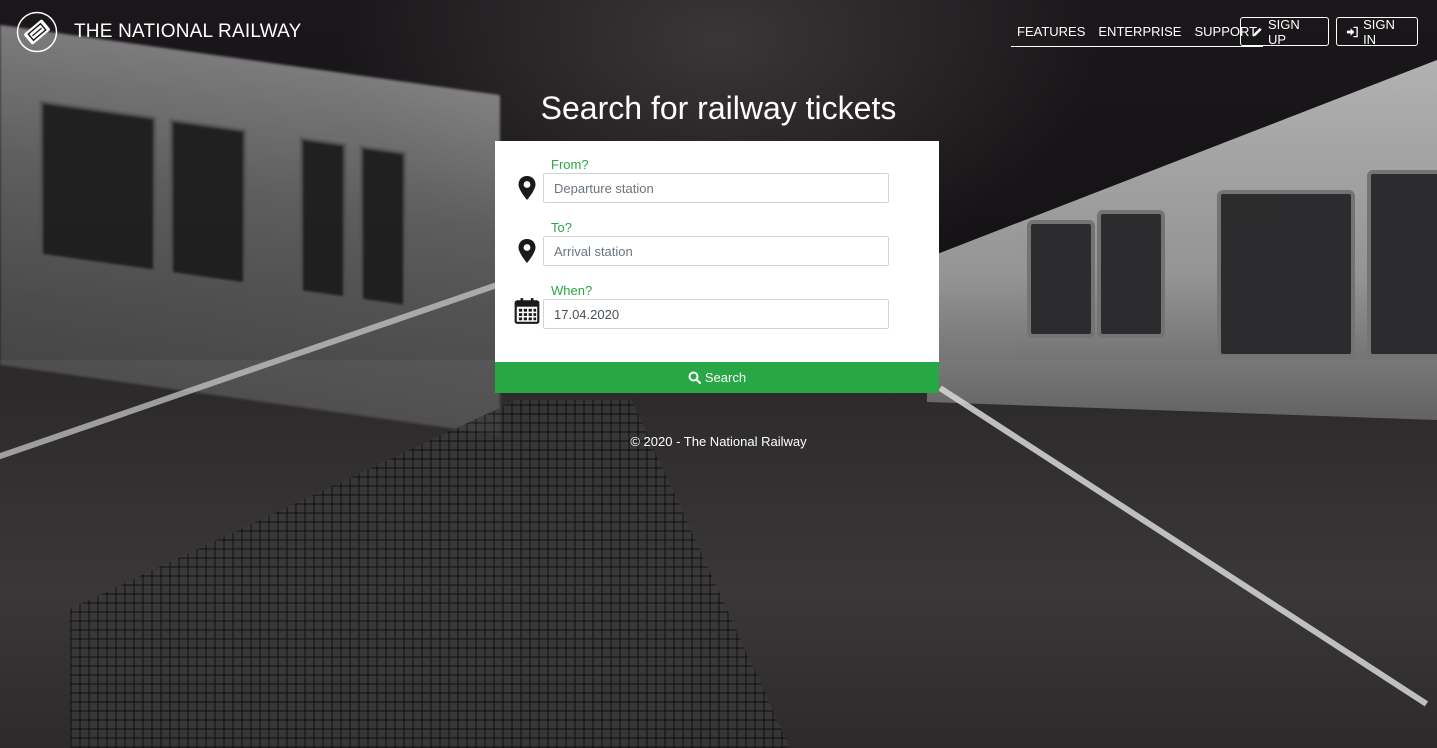  I want to click on sign-up-button: SIGN UP, so click(1284, 31).